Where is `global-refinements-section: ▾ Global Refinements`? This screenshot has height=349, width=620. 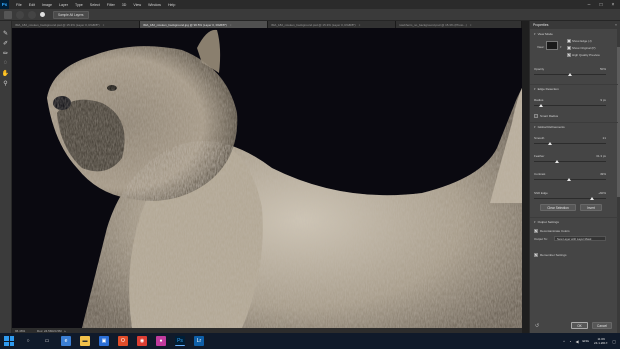
global-refinements-section: ▾ Global Refinements is located at coordinates (549, 127).